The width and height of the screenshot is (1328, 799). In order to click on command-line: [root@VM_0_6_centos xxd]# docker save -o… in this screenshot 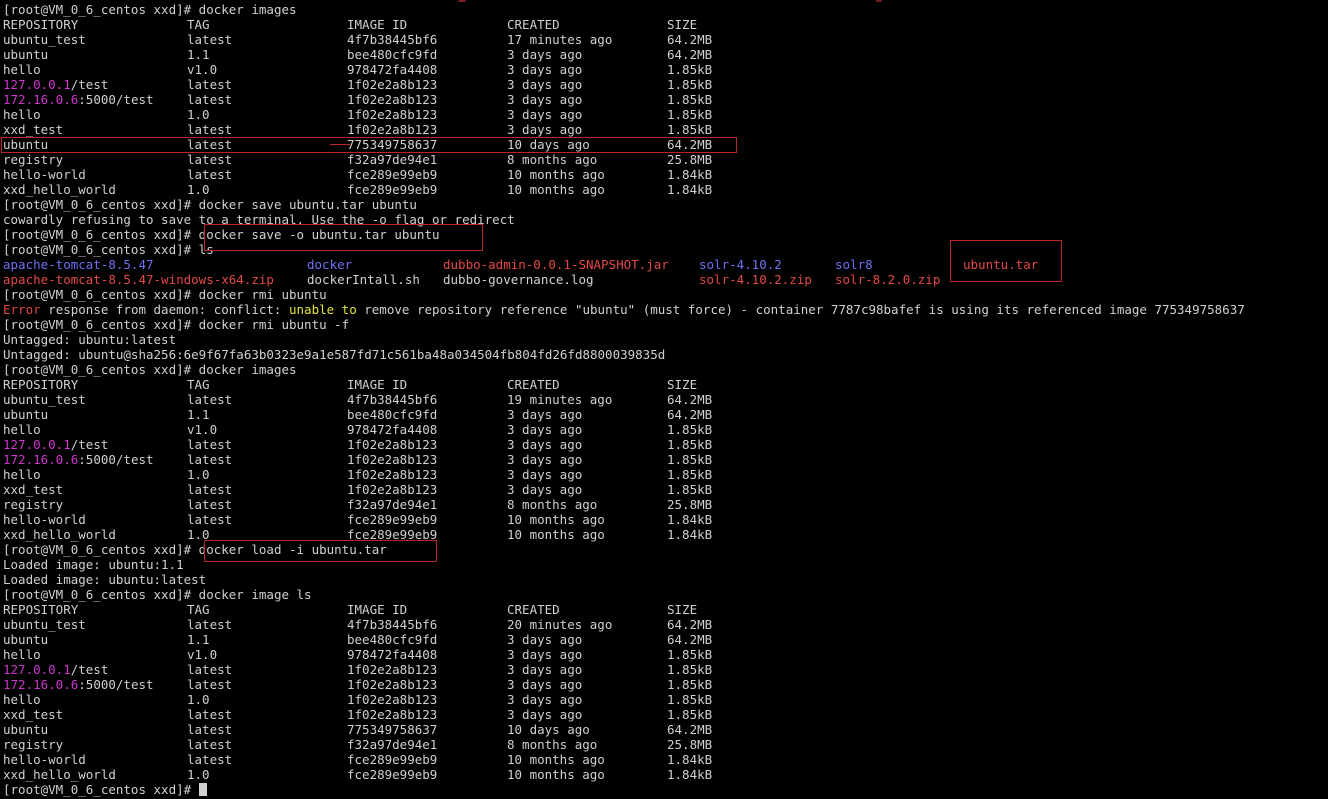, I will do `click(665, 234)`.